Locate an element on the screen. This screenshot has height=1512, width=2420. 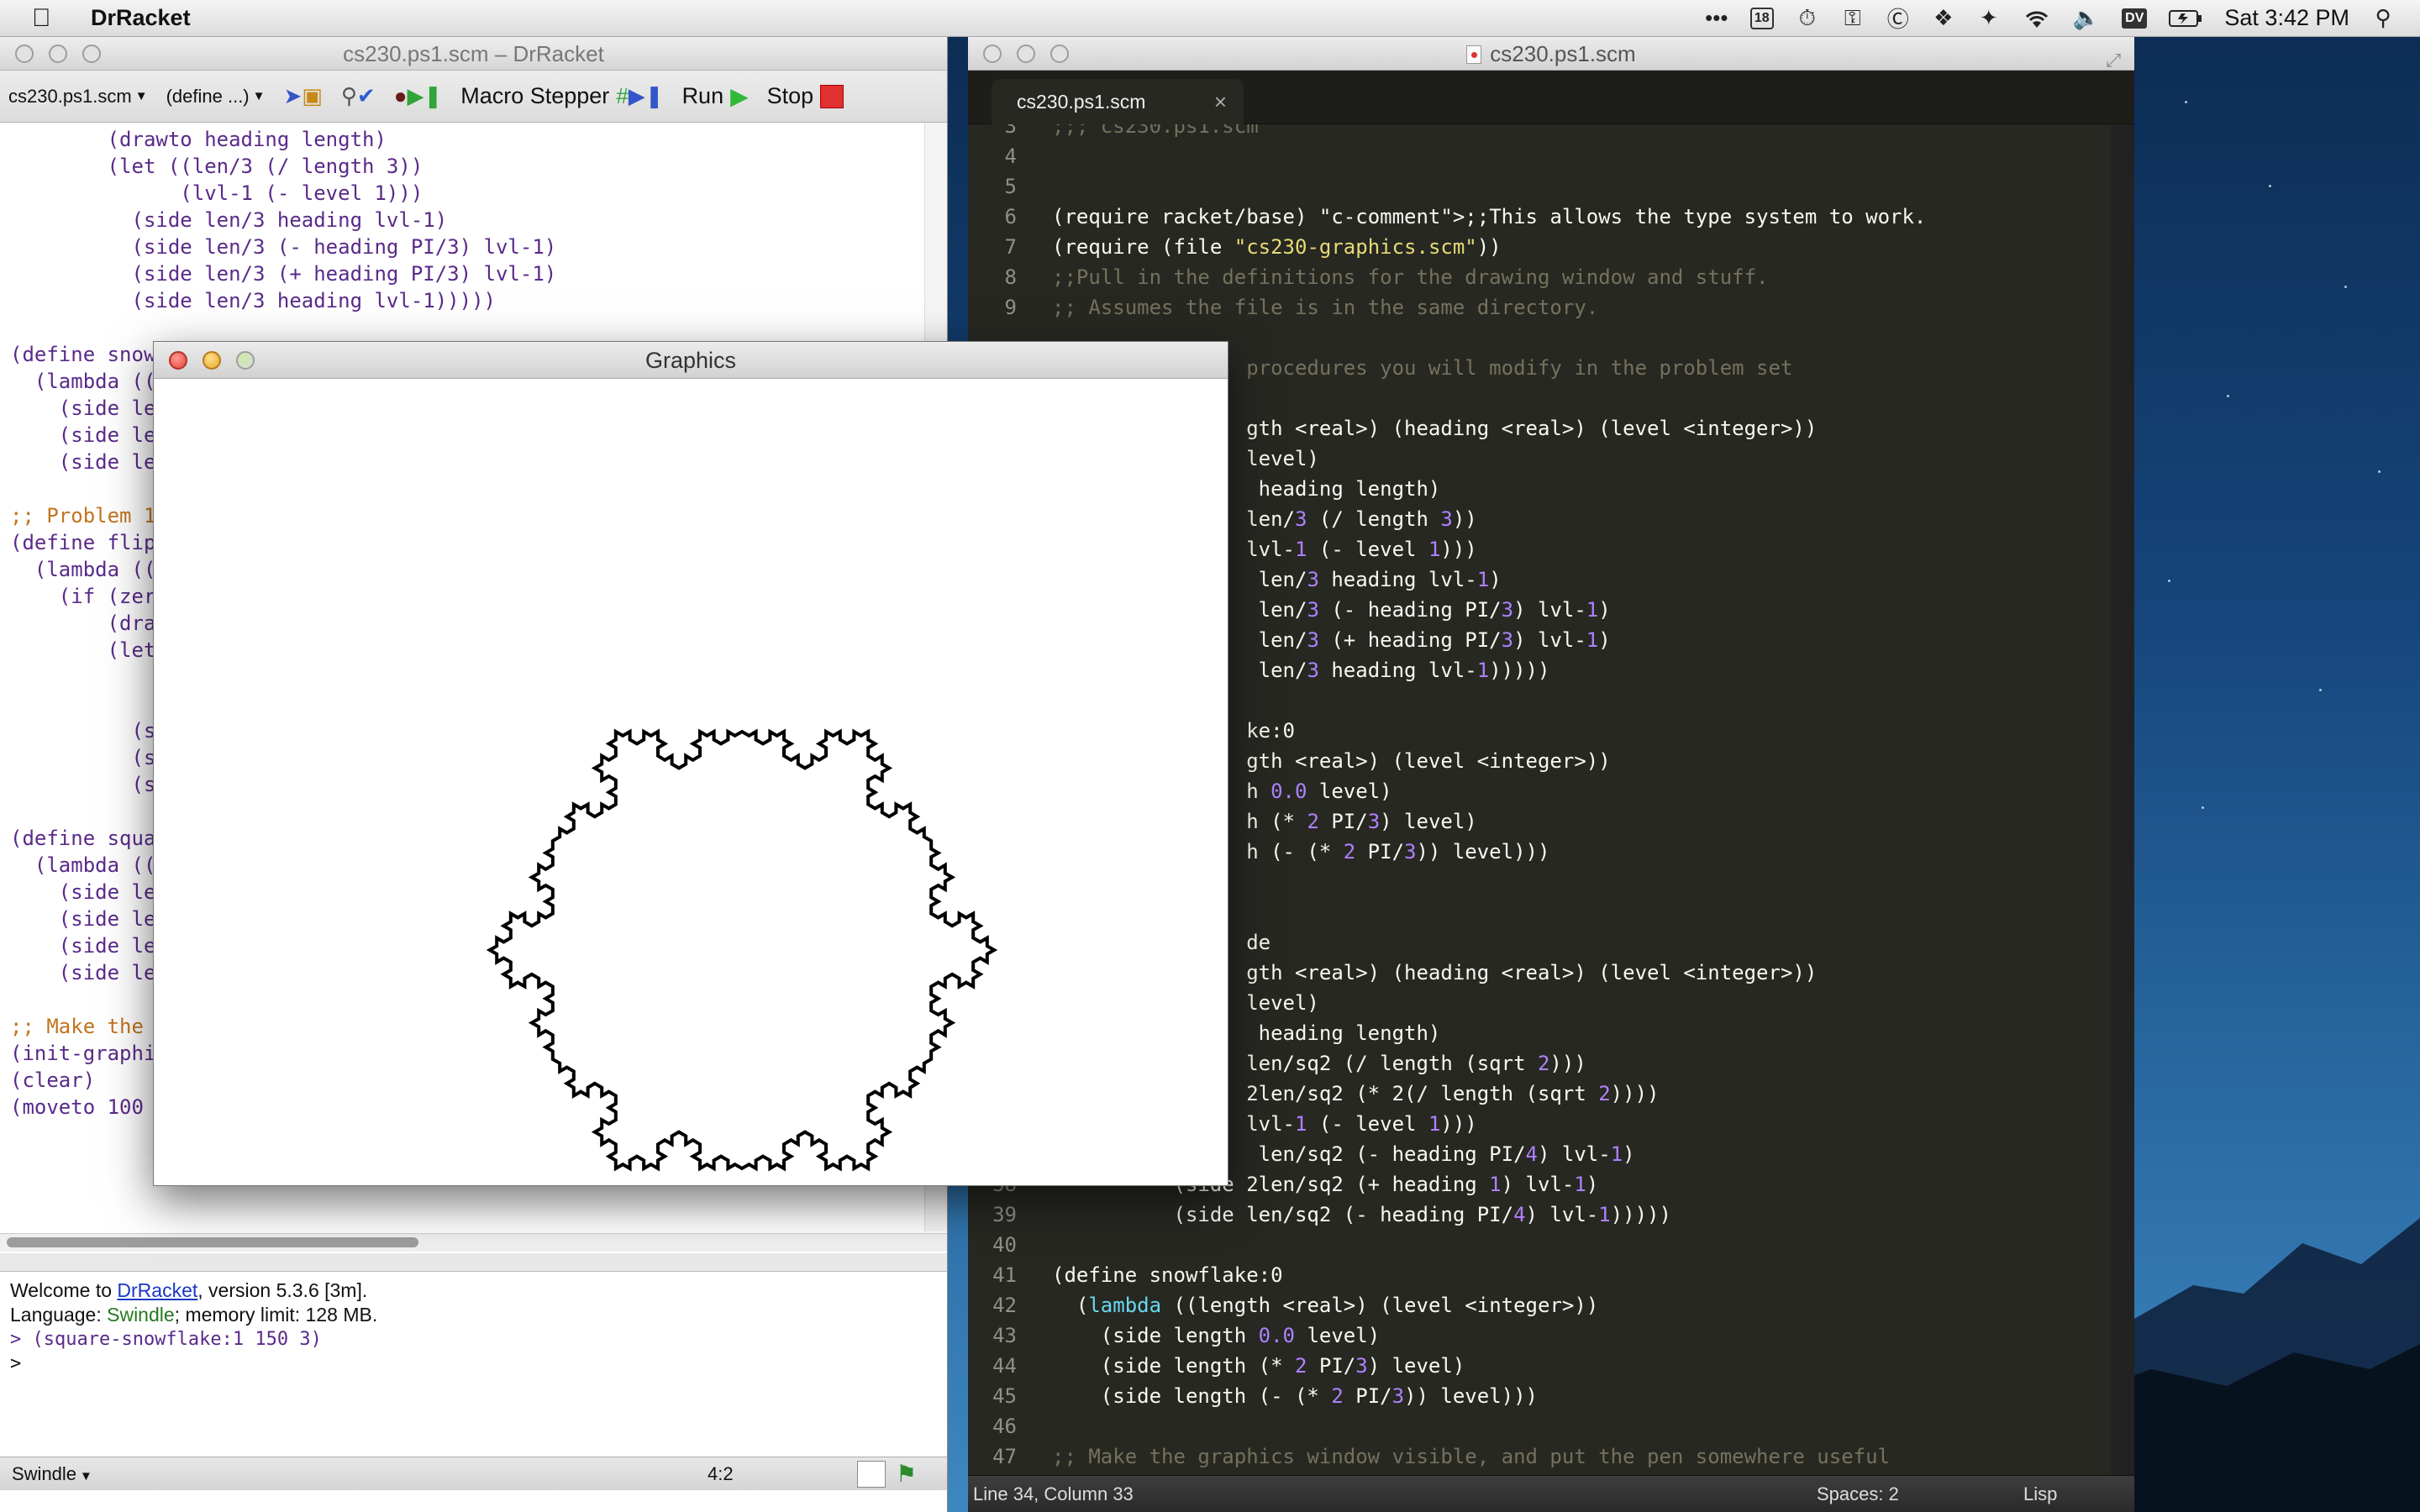
spotlight-icon: ⚲ is located at coordinates (2383, 18).